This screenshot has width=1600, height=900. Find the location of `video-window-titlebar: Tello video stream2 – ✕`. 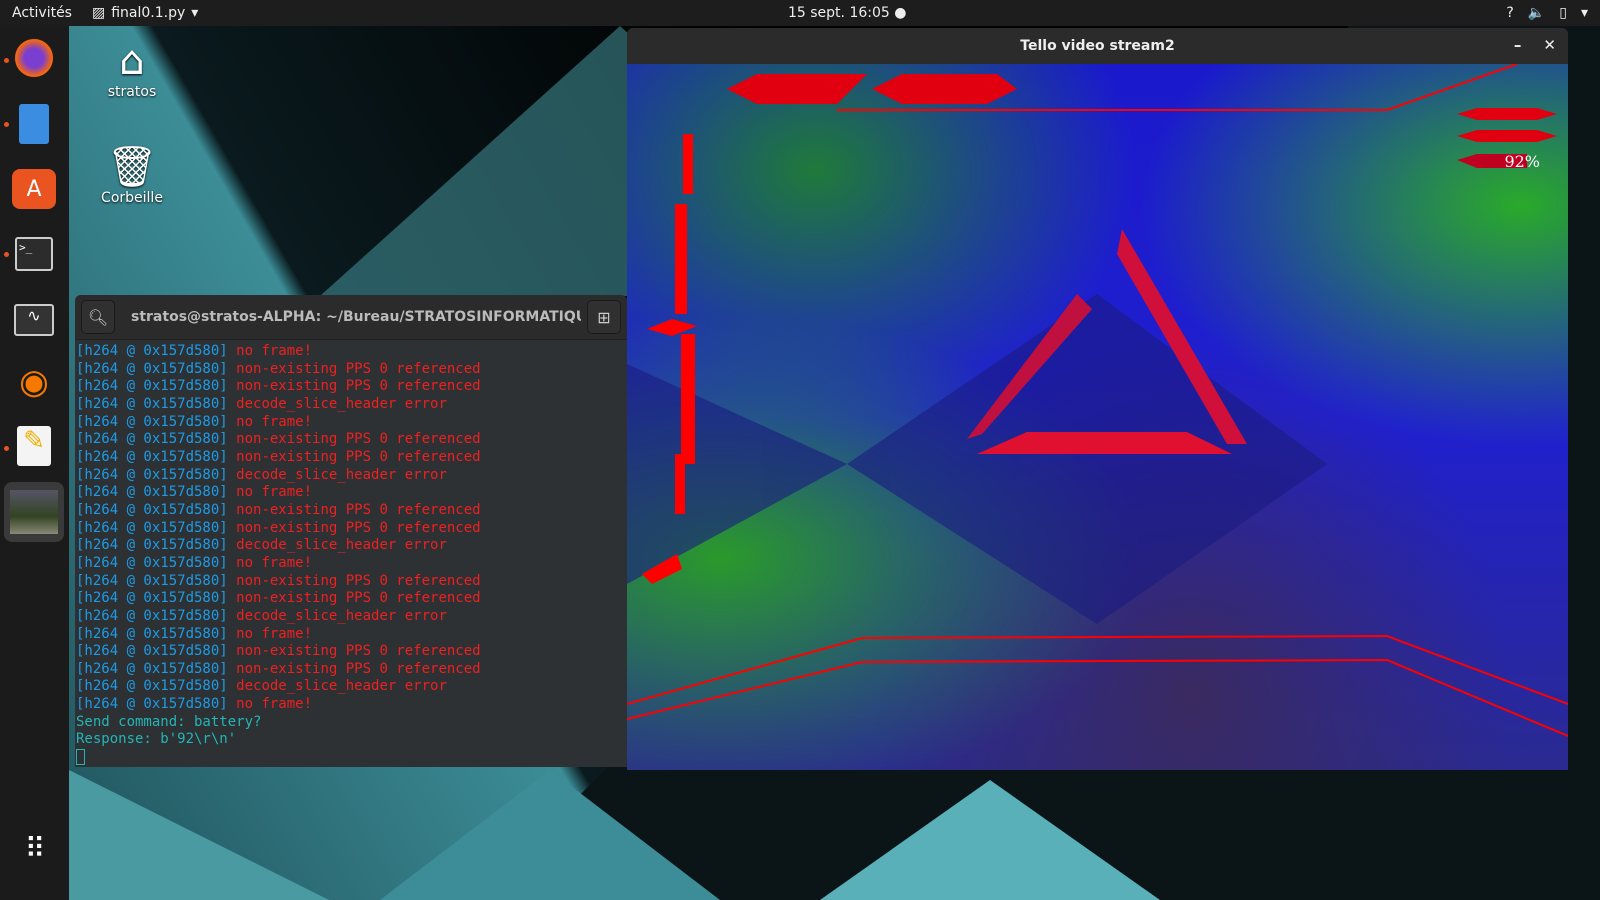

video-window-titlebar: Tello video stream2 – ✕ is located at coordinates (1097, 46).